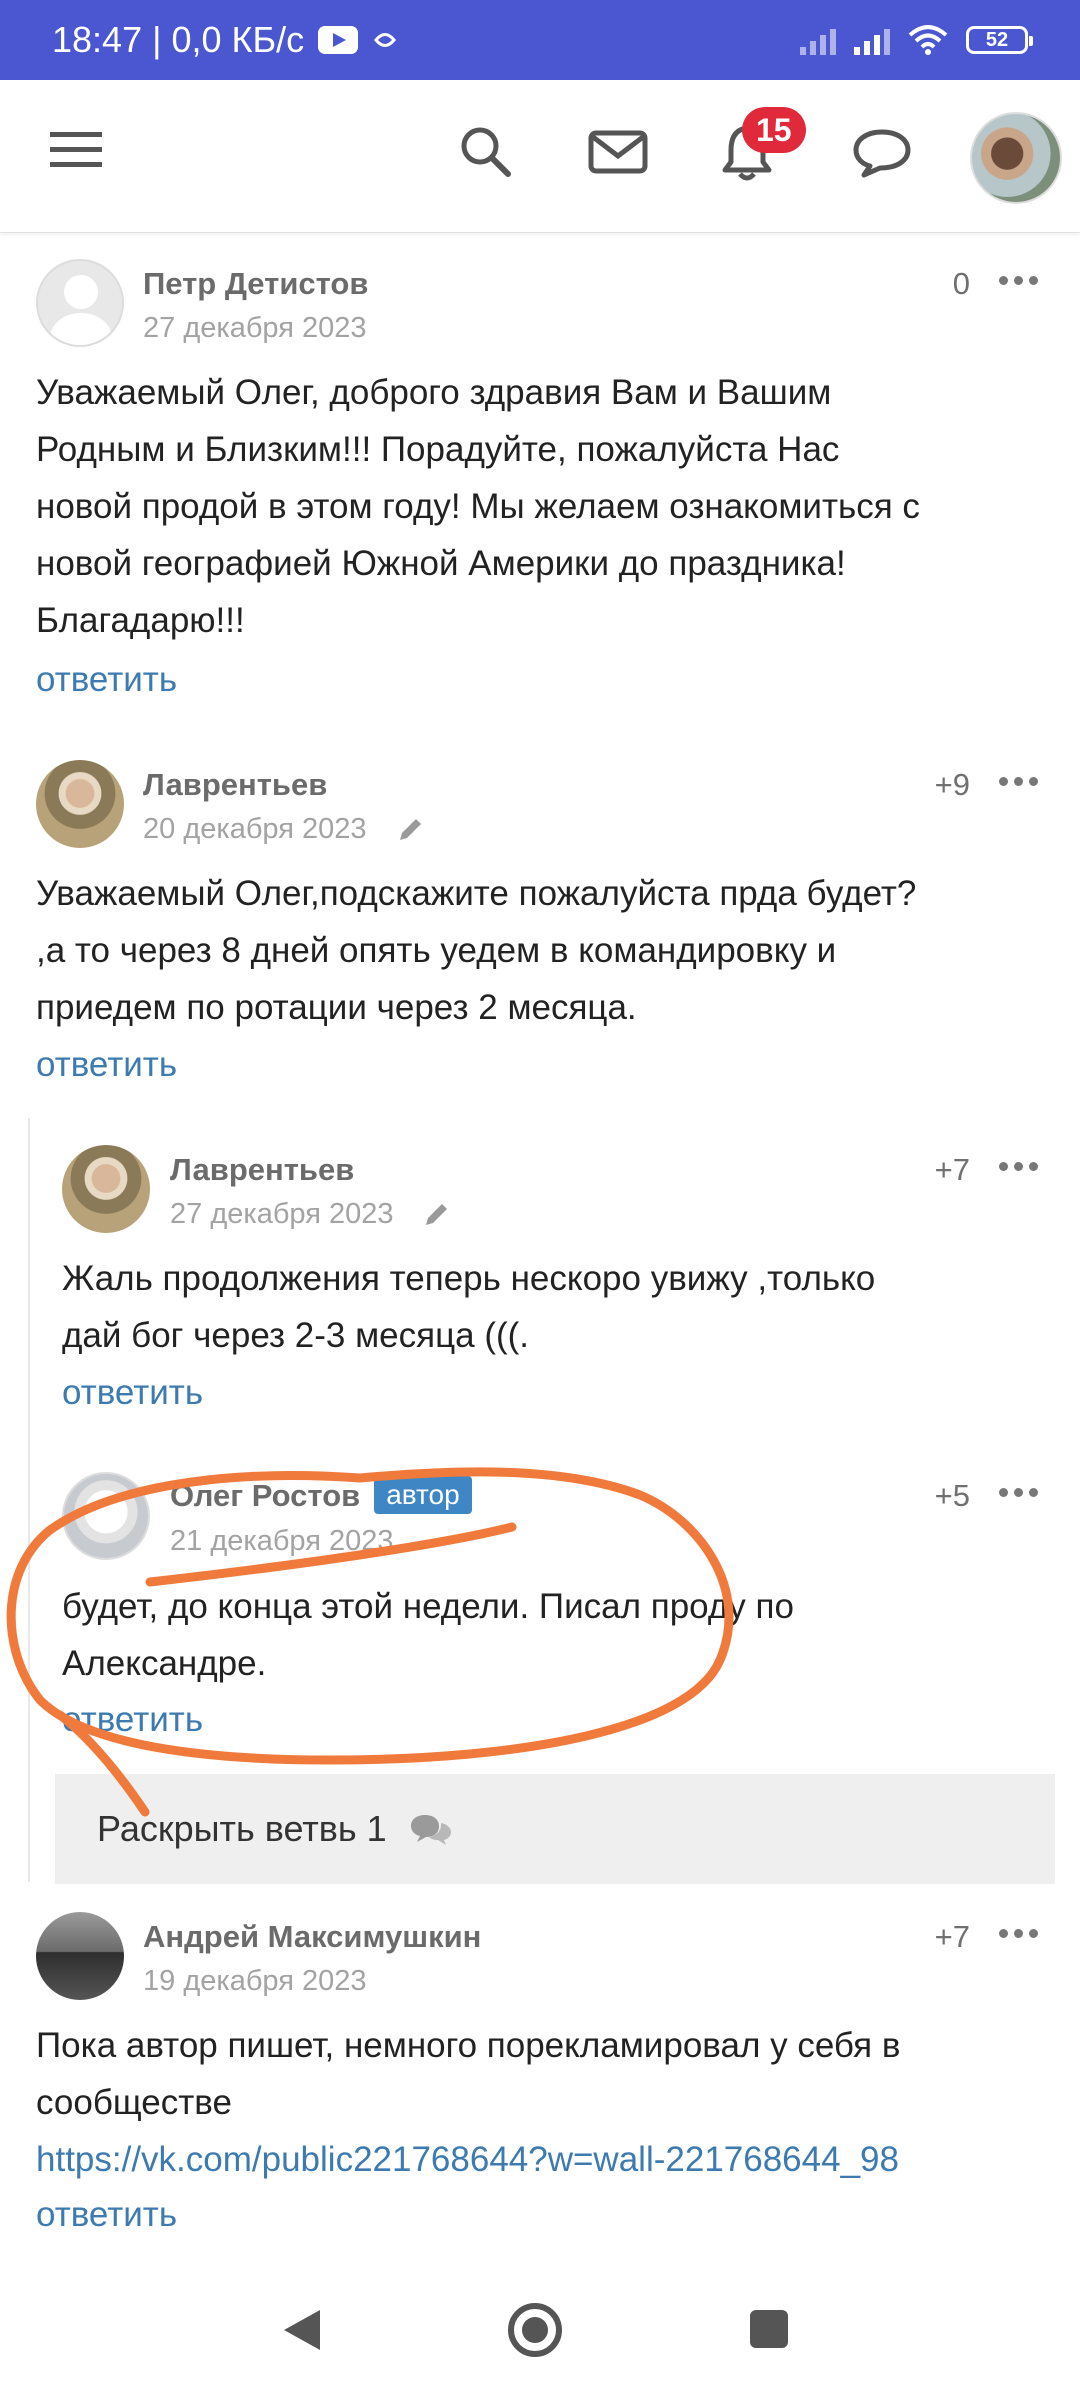 The image size is (1080, 2400). I want to click on freehand-annotation, so click(370, 1642).